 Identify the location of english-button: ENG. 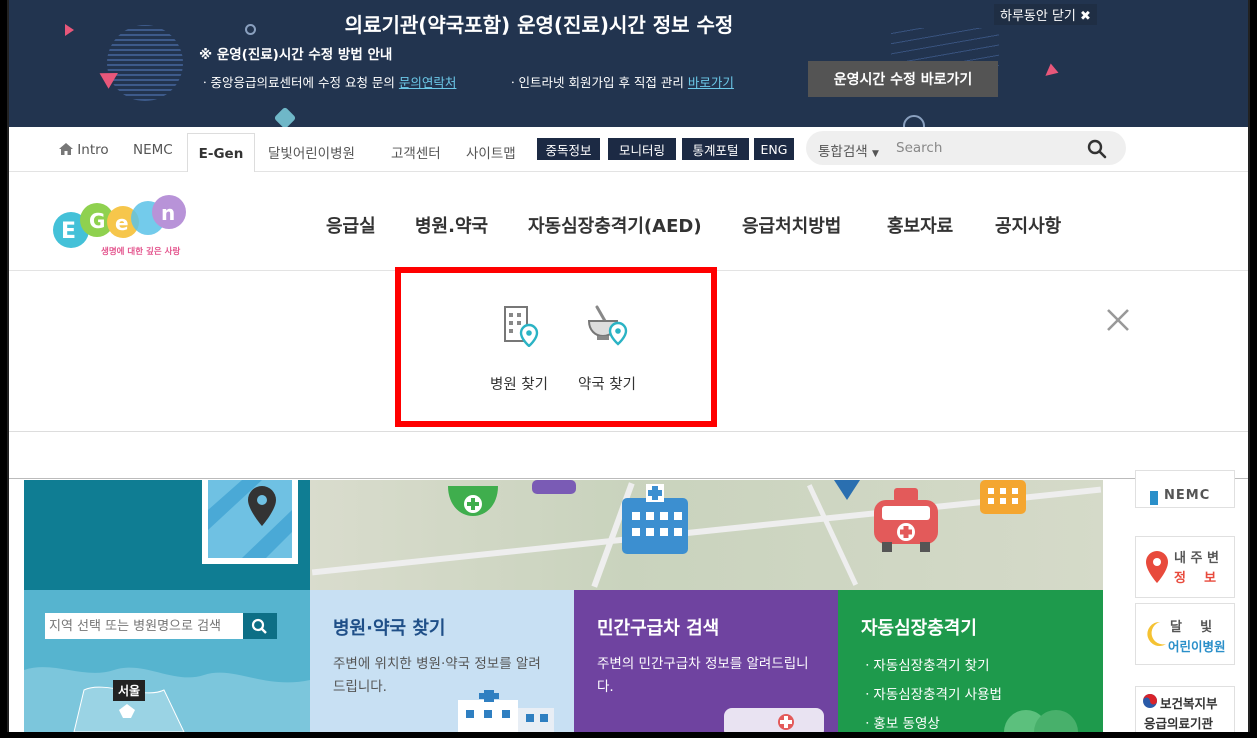
(774, 149).